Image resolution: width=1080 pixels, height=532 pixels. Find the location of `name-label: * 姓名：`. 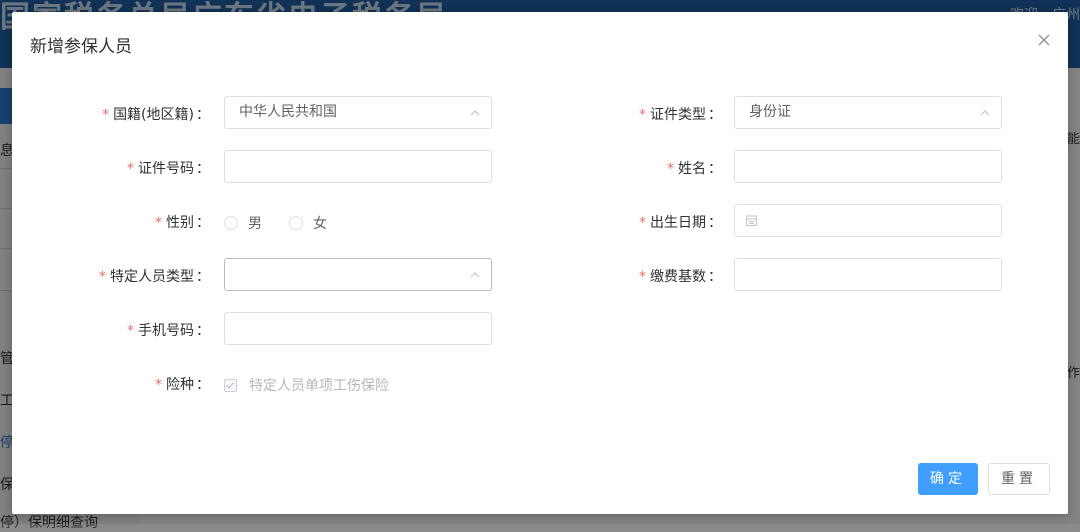

name-label: * 姓名： is located at coordinates (694, 168).